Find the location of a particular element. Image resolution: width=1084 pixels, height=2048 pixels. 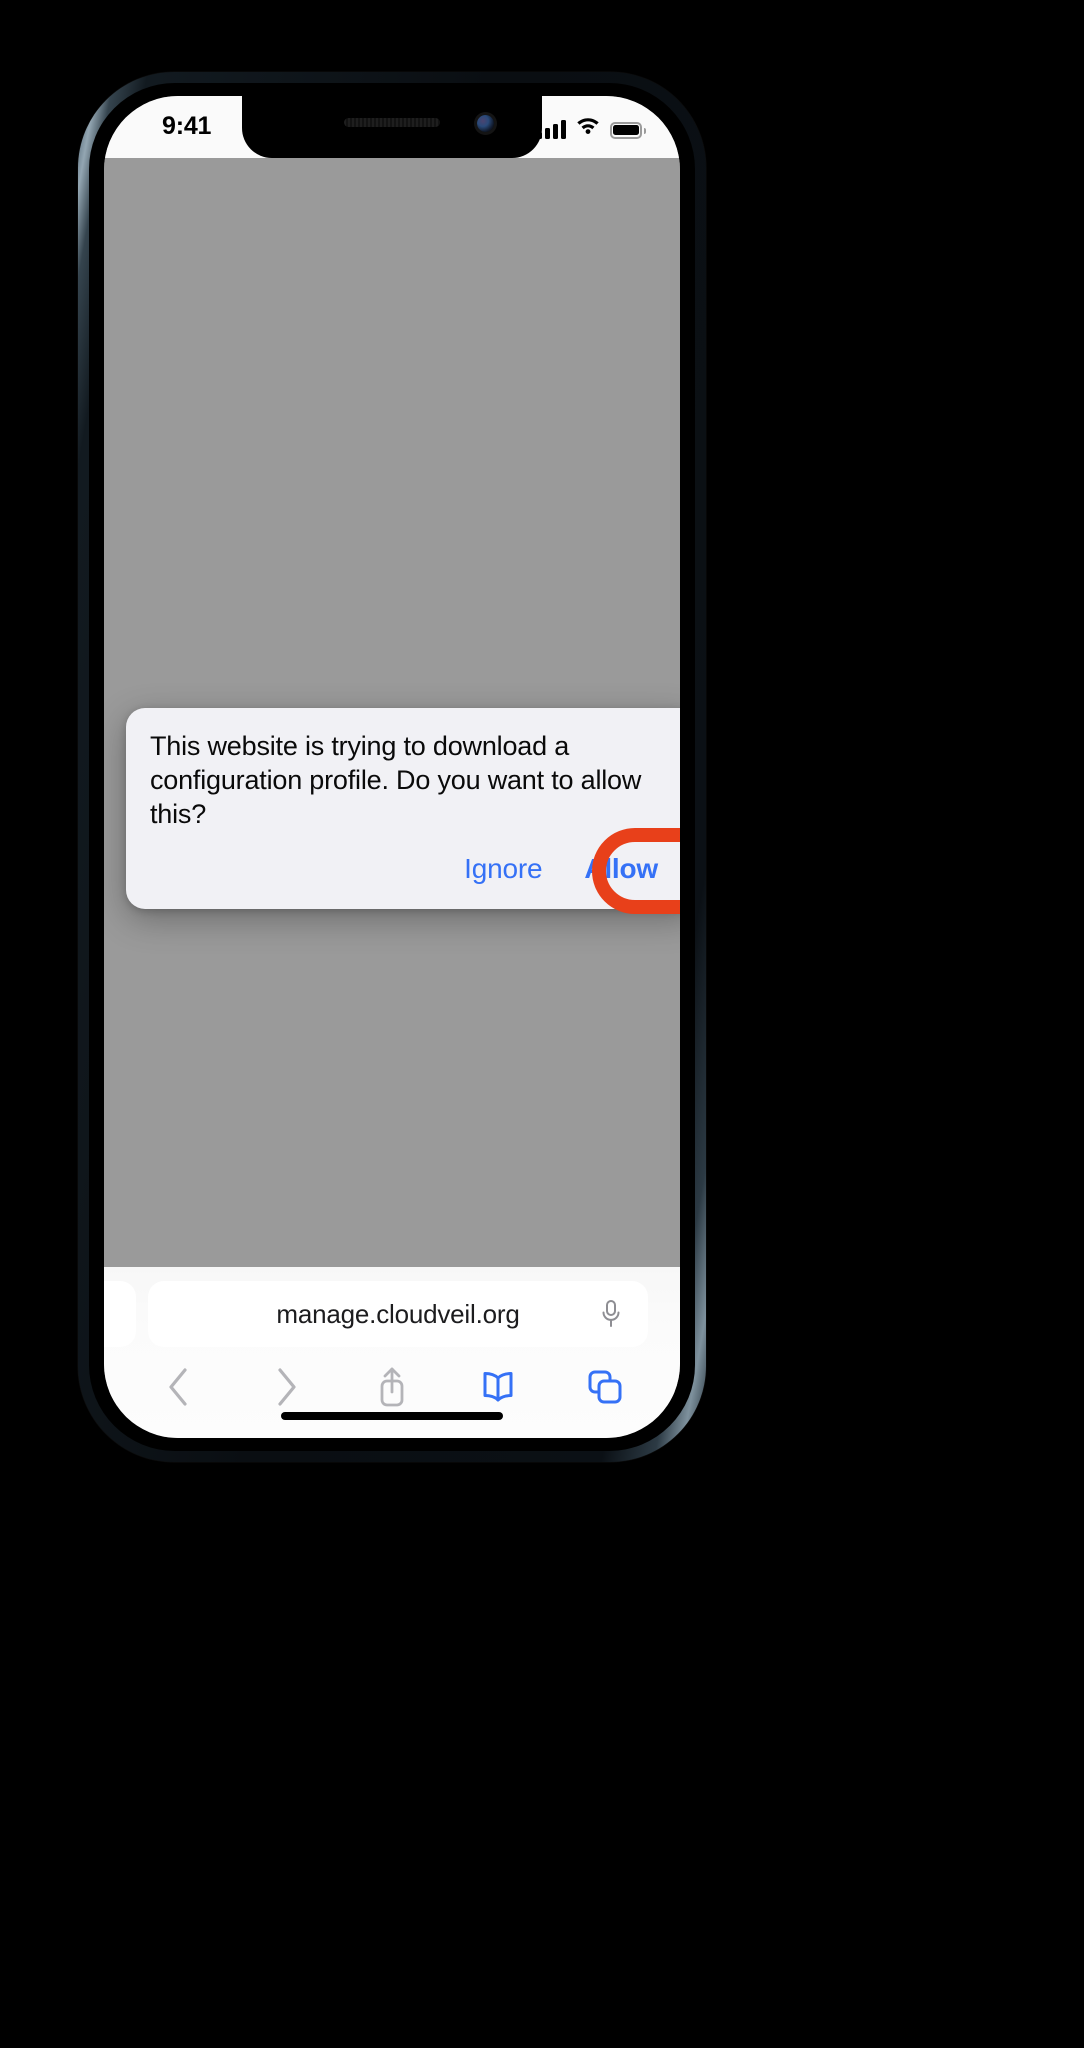

forward-button is located at coordinates (286, 1387).